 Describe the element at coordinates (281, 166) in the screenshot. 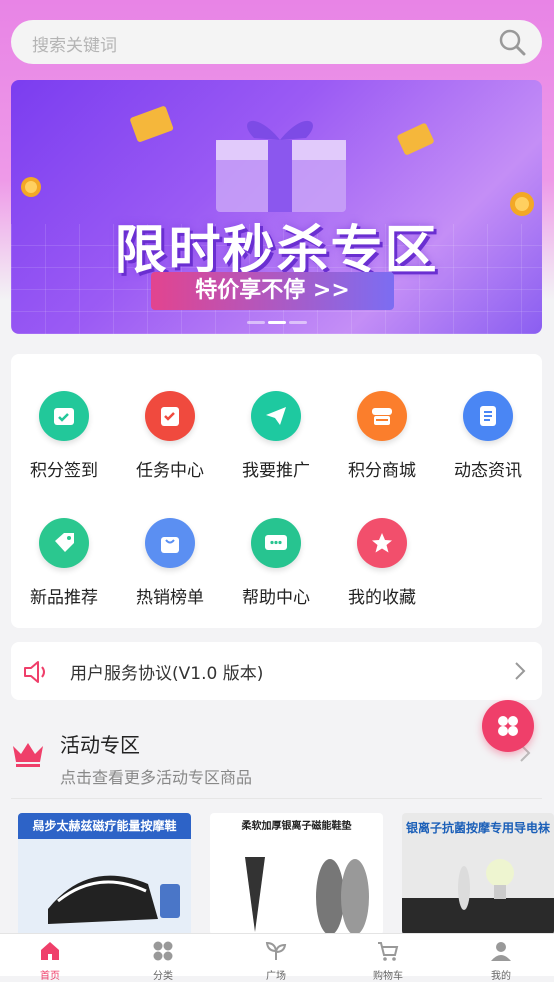

I see `gift-box-icon` at that location.